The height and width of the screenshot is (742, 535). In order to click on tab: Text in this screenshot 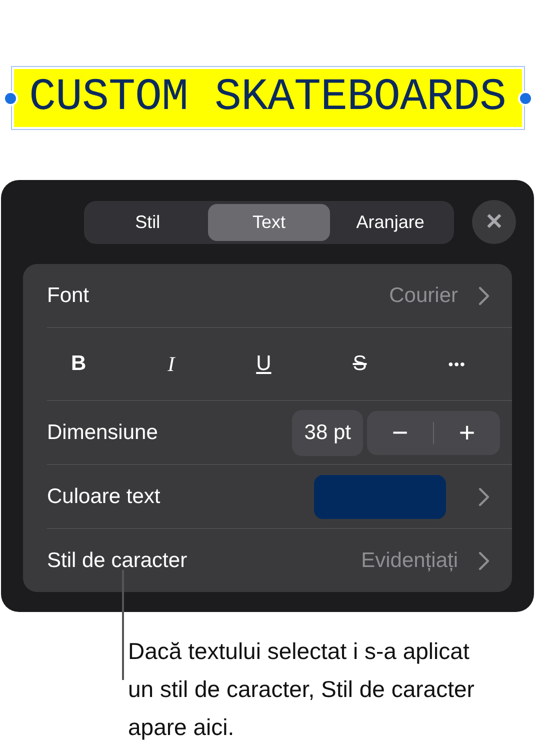, I will do `click(269, 222)`.